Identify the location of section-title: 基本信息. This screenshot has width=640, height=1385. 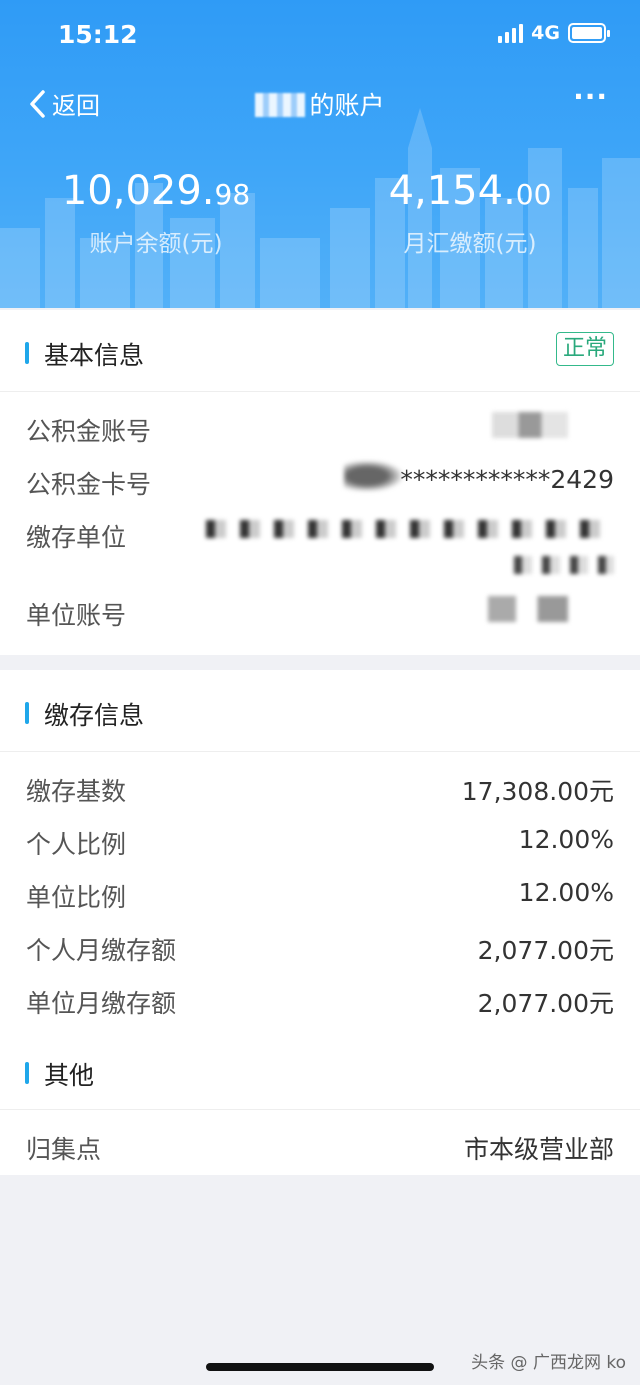
(94, 355).